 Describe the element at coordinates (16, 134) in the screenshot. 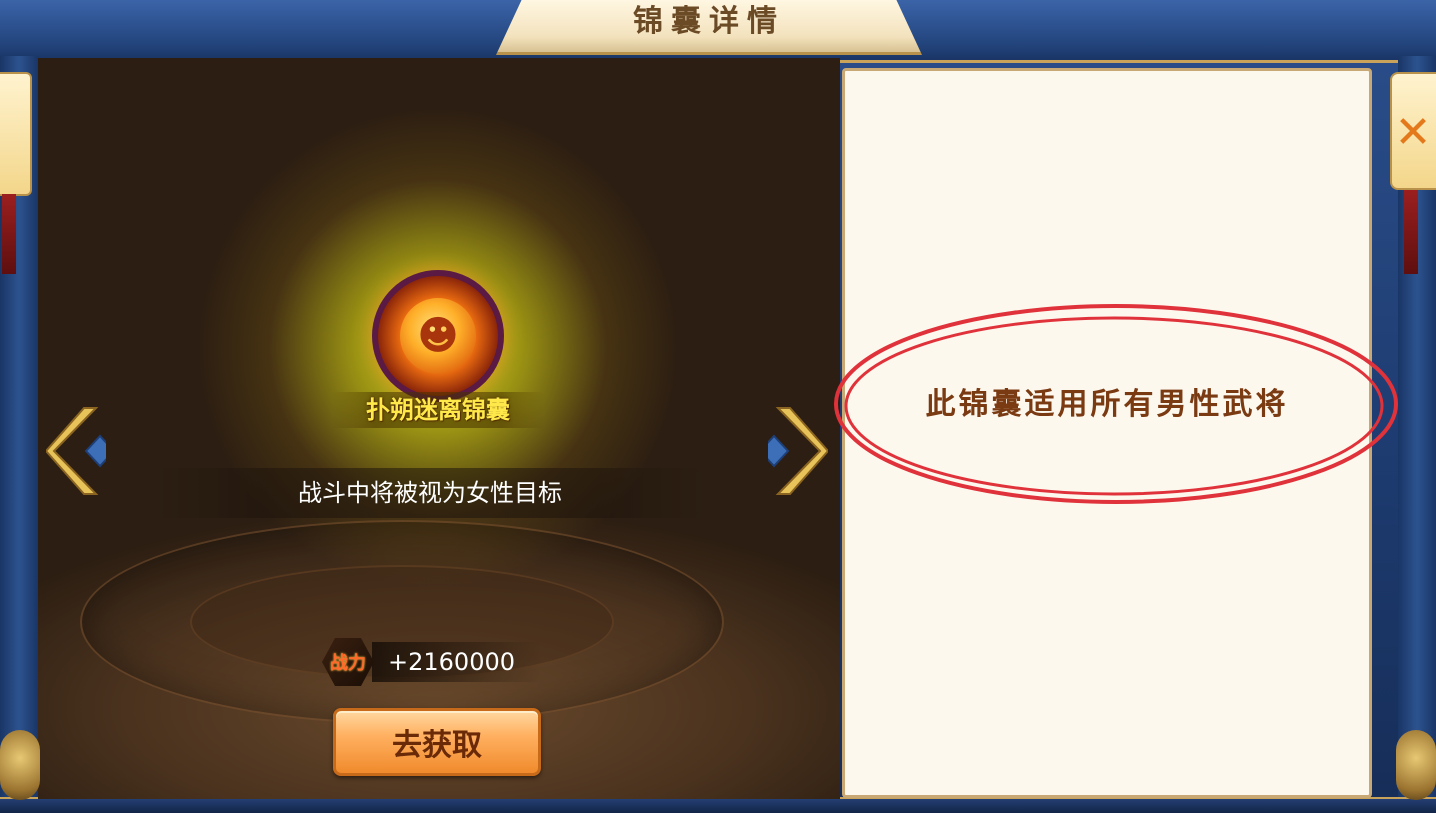

I see `lantern-left-decoration` at that location.